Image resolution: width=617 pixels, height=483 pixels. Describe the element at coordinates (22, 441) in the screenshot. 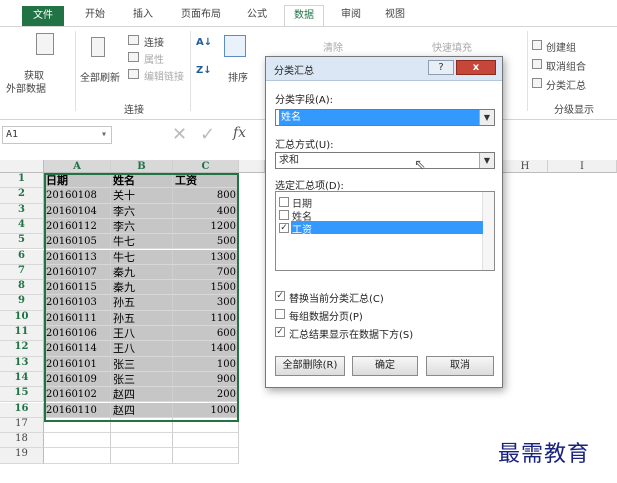

I see `row-header: 18` at that location.